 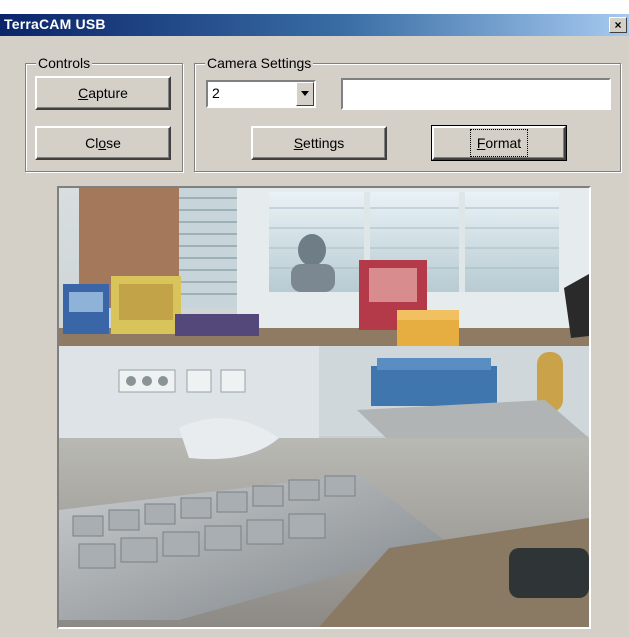 What do you see at coordinates (499, 143) in the screenshot?
I see `format-button: Format` at bounding box center [499, 143].